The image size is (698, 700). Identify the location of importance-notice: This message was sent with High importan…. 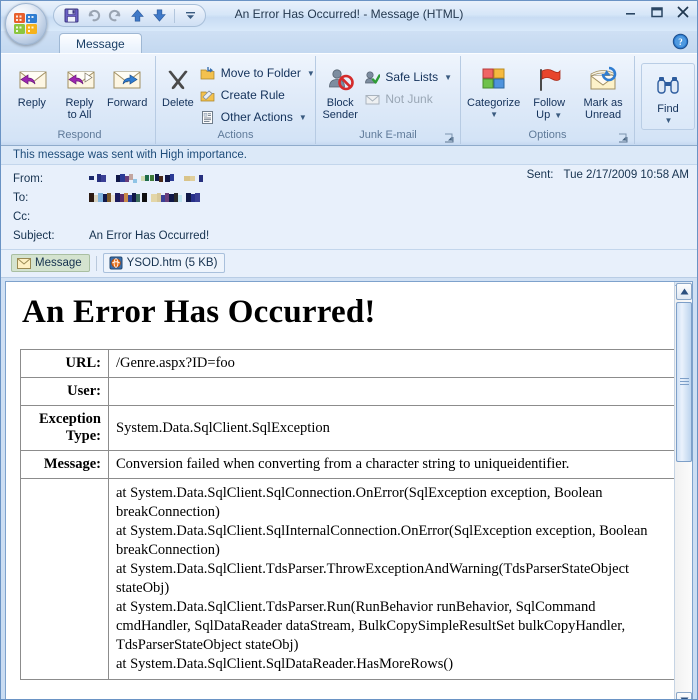
(349, 155).